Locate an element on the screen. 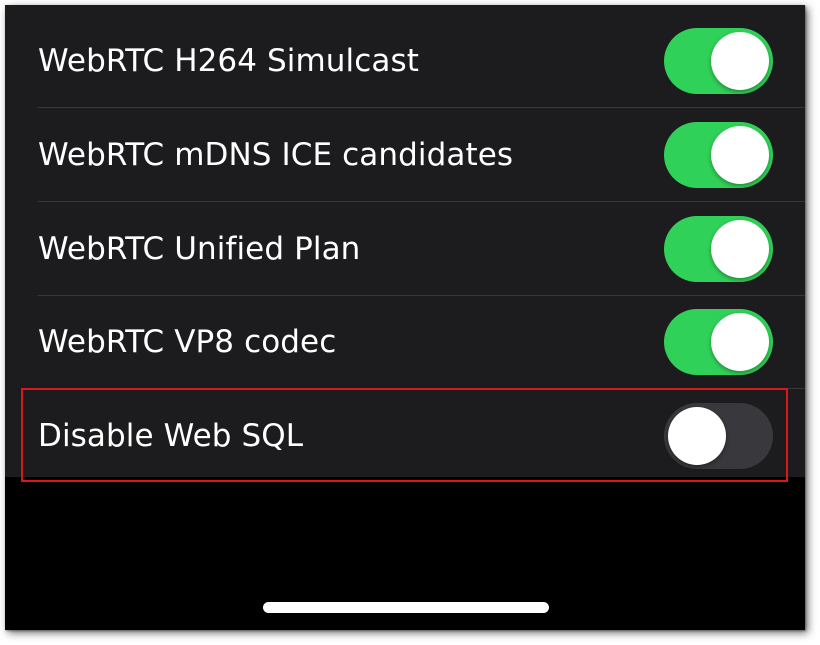 The height and width of the screenshot is (645, 820). toggle-switch-disable-web-sql is located at coordinates (718, 436).